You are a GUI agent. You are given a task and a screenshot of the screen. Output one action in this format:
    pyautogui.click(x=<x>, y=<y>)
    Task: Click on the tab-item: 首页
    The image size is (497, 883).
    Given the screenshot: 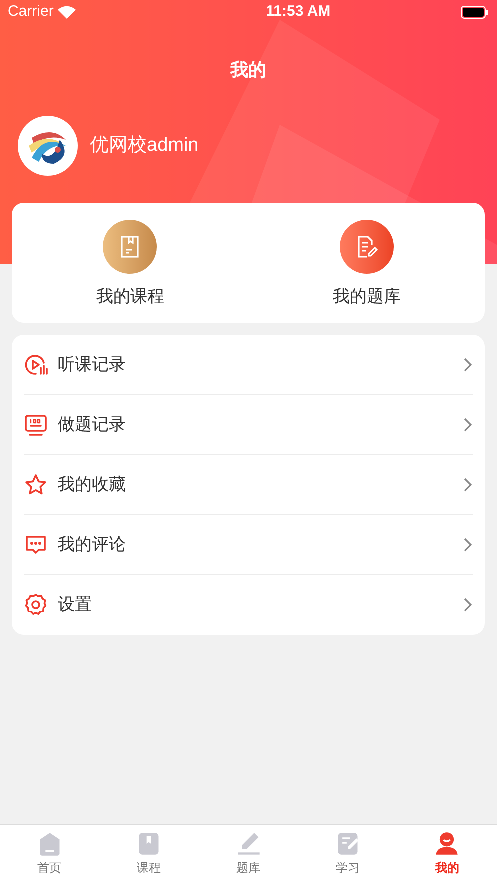 What is the action you would take?
    pyautogui.click(x=50, y=854)
    